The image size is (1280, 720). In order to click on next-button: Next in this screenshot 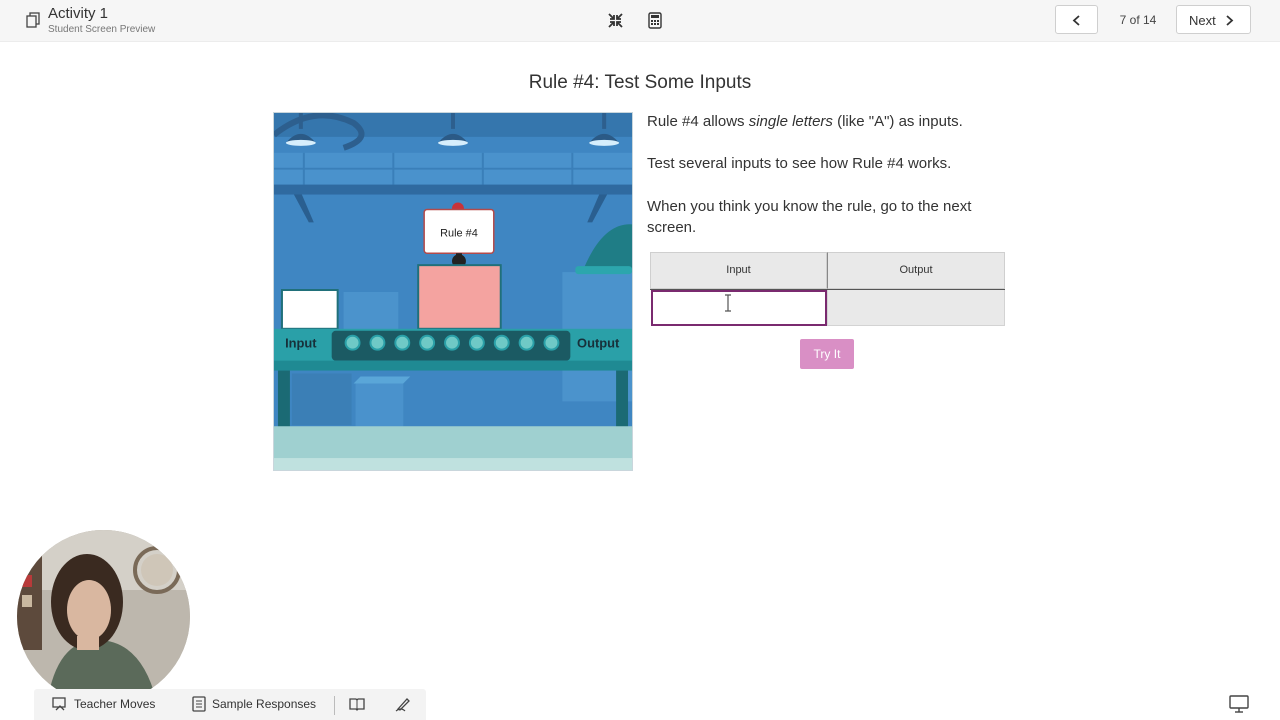, I will do `click(1213, 19)`.